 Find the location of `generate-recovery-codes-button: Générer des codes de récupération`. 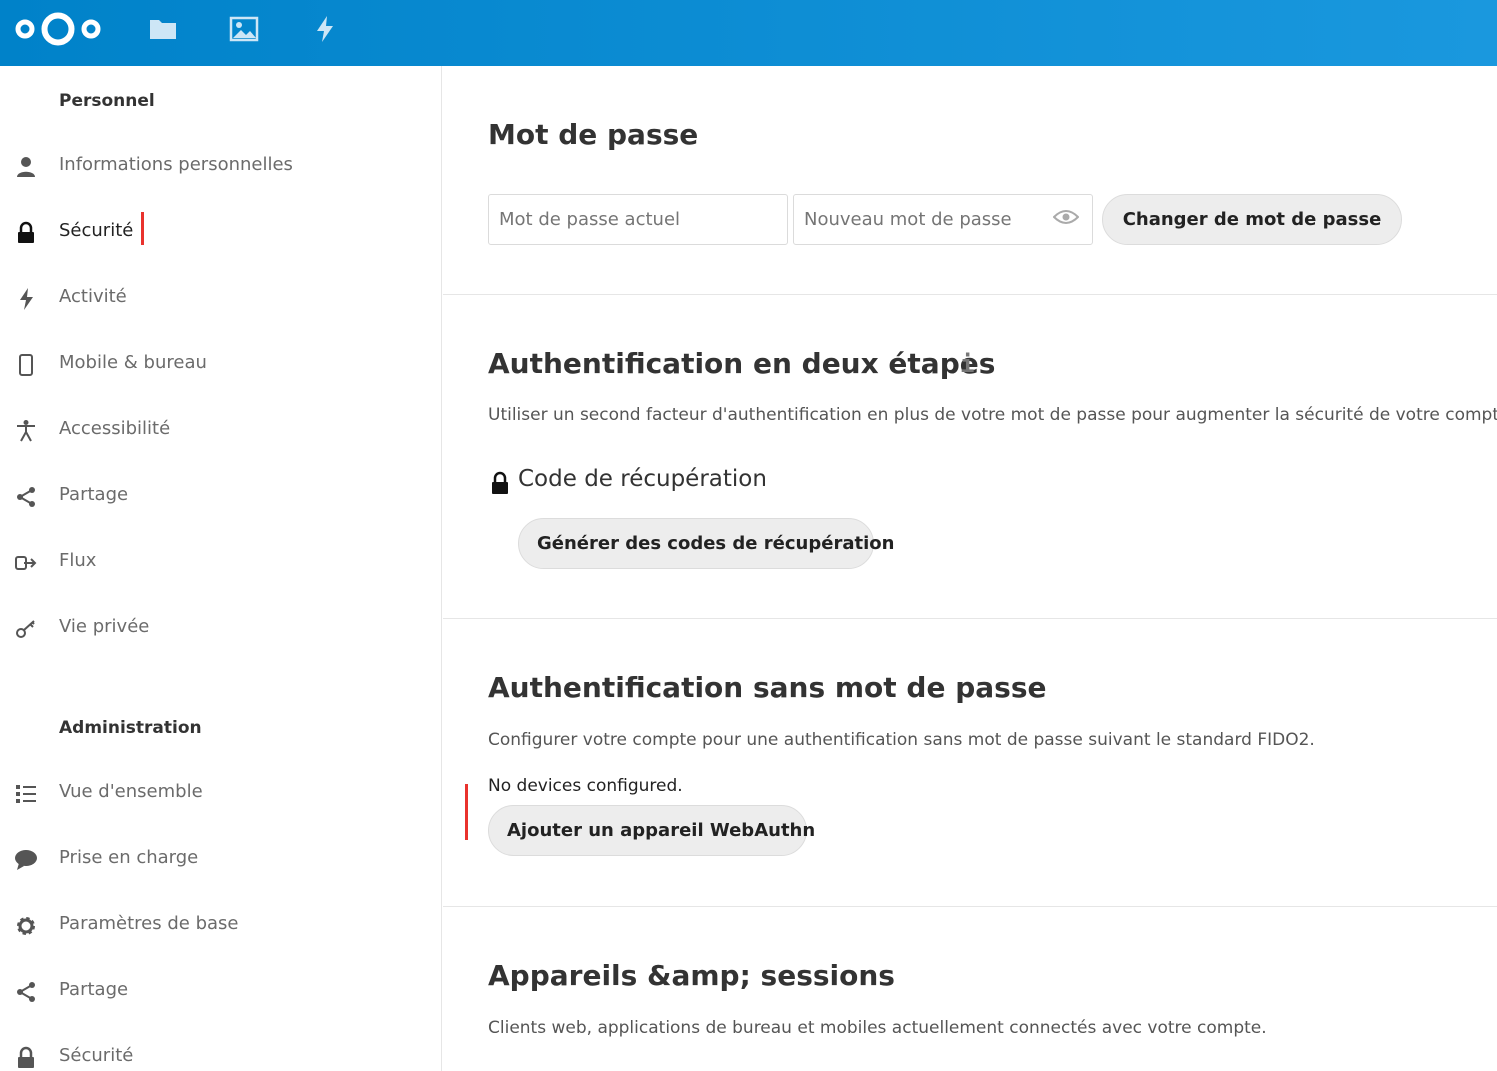

generate-recovery-codes-button: Générer des codes de récupération is located at coordinates (706, 543).